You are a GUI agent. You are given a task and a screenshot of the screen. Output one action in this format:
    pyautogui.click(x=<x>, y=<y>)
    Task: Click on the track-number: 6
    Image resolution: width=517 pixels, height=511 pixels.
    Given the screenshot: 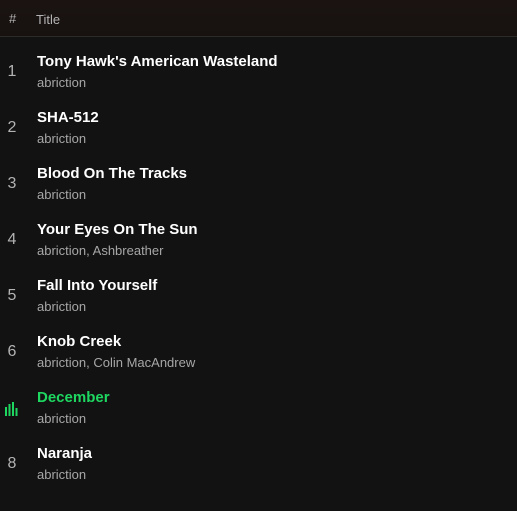 What is the action you would take?
    pyautogui.click(x=12, y=351)
    